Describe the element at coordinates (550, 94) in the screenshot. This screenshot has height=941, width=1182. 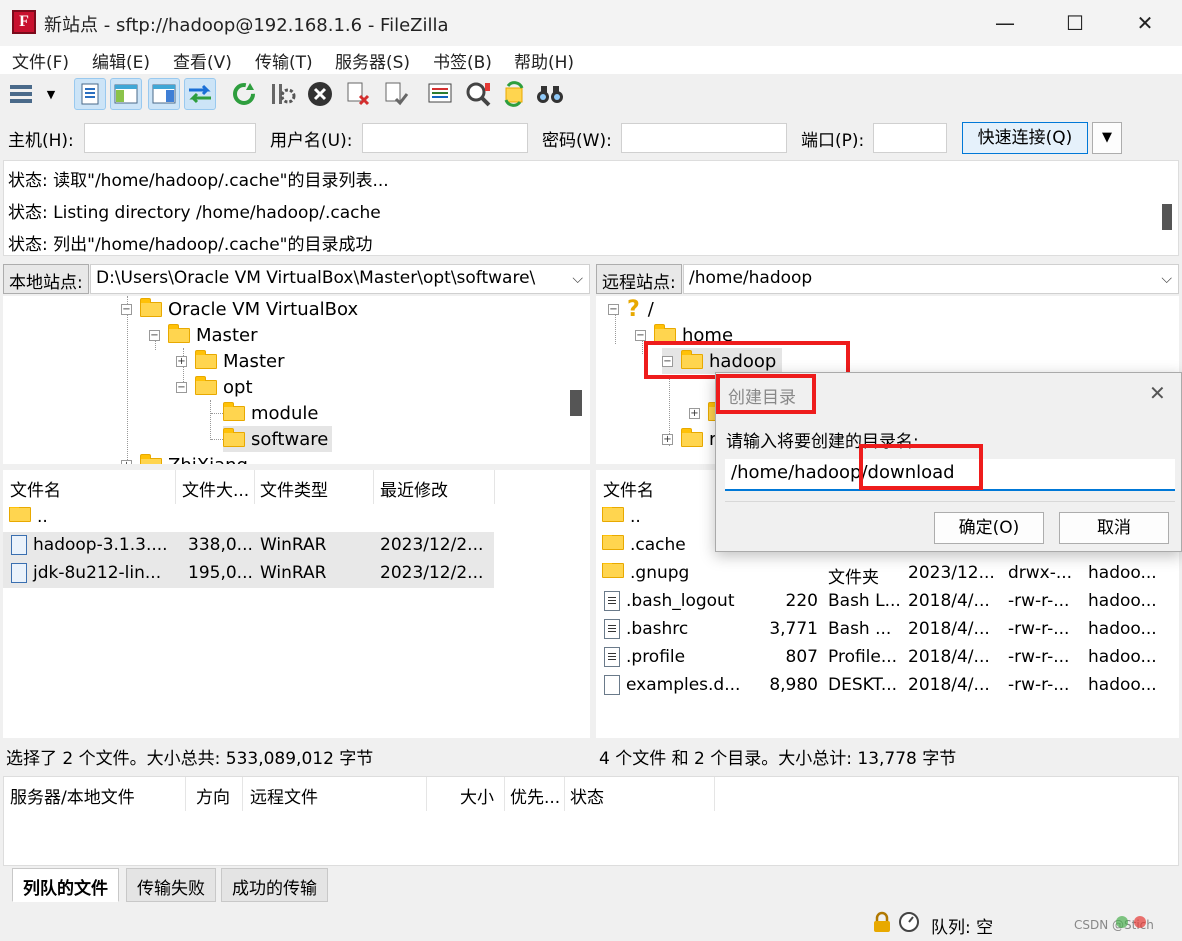
I see `search-files-icon` at that location.